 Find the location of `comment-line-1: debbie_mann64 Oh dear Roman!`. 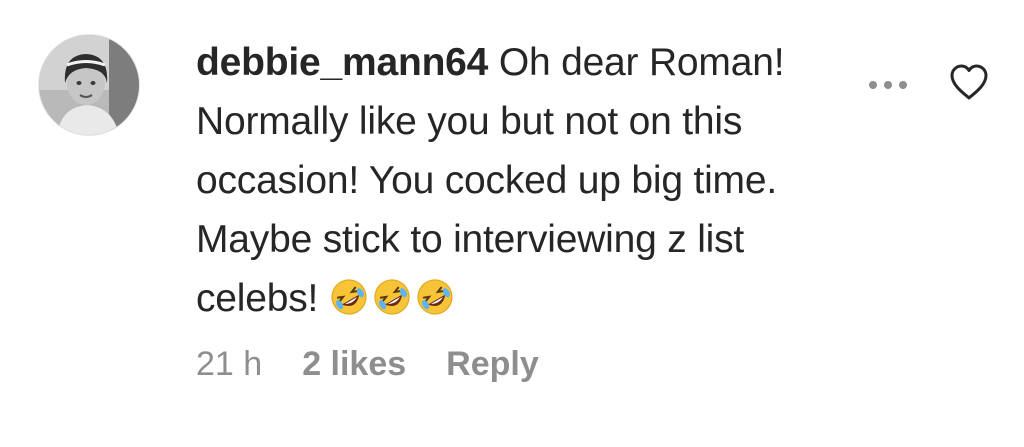

comment-line-1: debbie_mann64 Oh dear Roman! is located at coordinates (536, 62).